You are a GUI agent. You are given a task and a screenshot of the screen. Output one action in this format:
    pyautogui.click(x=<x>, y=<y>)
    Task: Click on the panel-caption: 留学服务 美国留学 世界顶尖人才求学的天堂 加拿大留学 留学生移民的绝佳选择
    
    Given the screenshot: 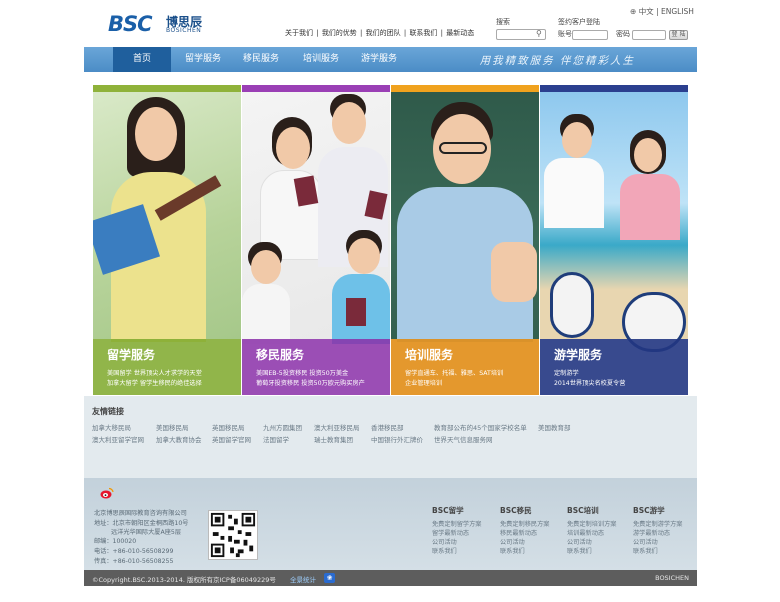 What is the action you would take?
    pyautogui.click(x=167, y=367)
    